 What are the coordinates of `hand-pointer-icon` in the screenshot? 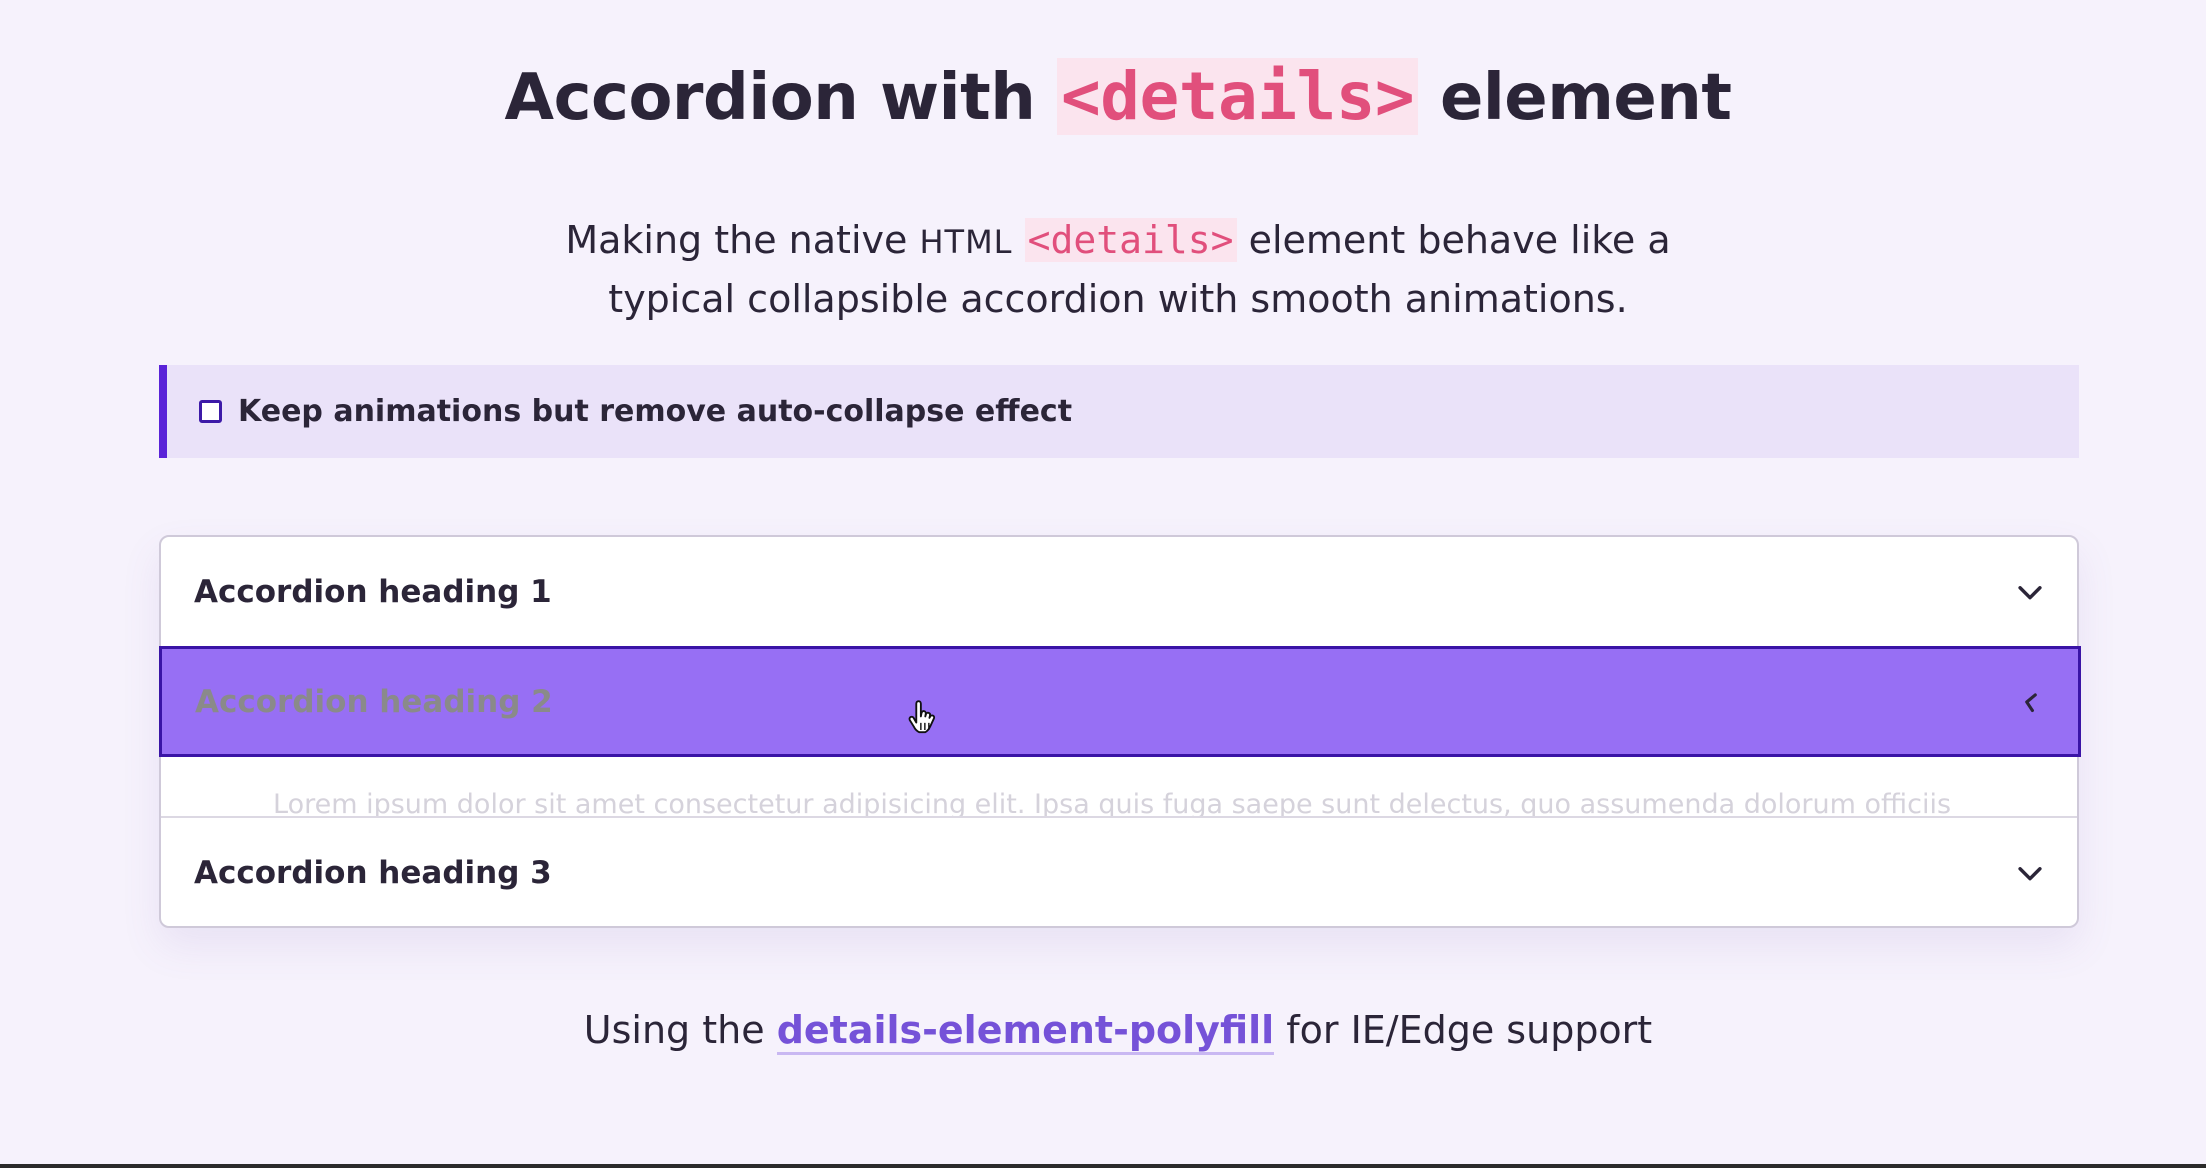 It's located at (922, 717).